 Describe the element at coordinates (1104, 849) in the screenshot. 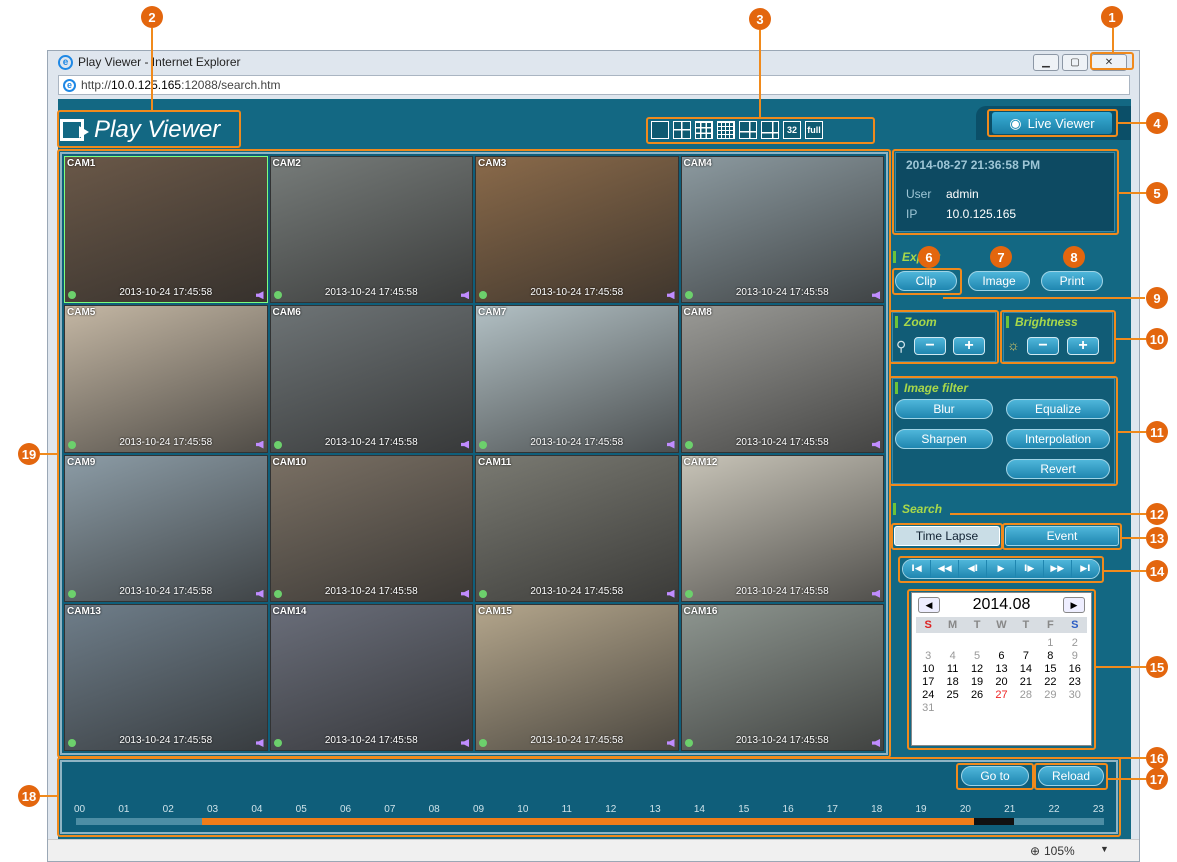

I see `zoom-dropdown-icon: ▼` at that location.